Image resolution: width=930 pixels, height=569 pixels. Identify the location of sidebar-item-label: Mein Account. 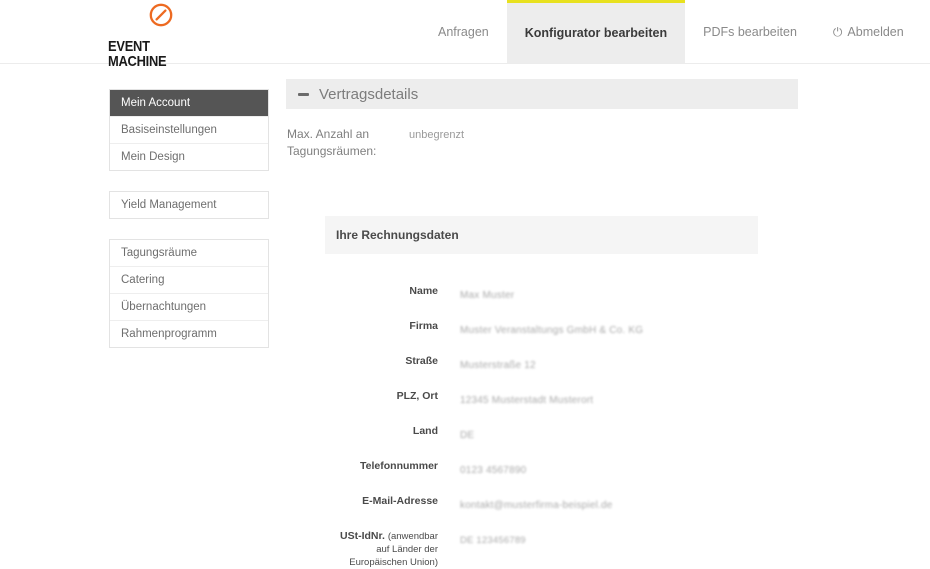
(156, 103).